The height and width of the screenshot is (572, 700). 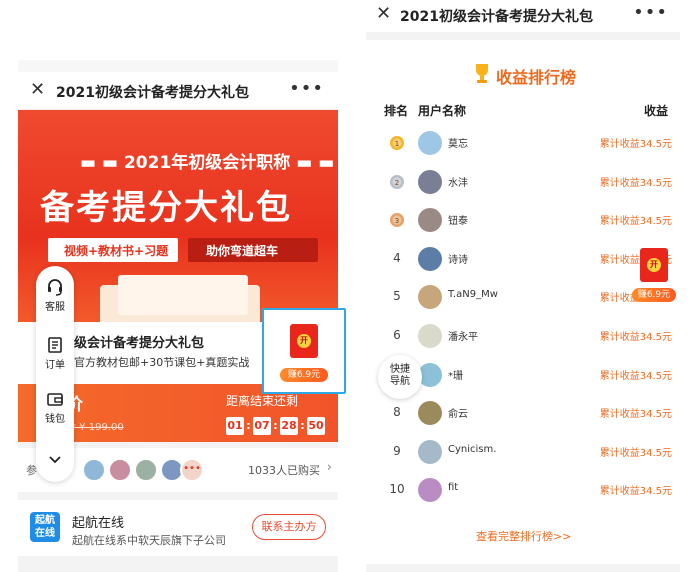 I want to click on banner-chip-slogan: 助你弯道超车, so click(x=253, y=250).